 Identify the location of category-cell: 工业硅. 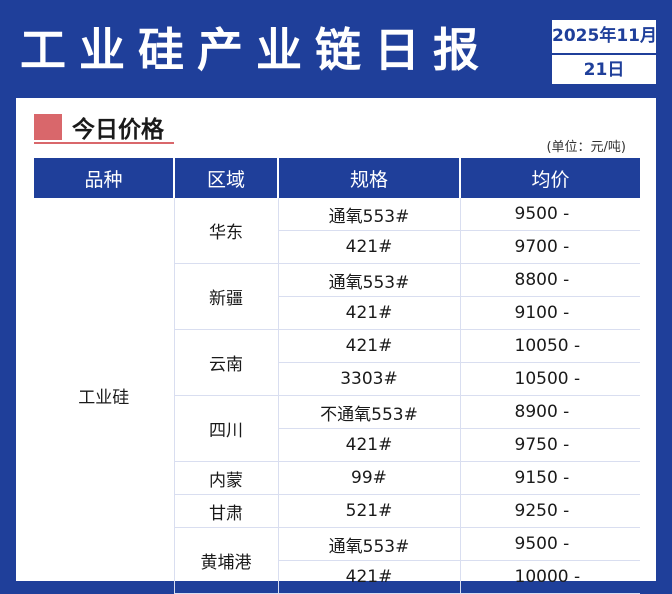
(104, 398).